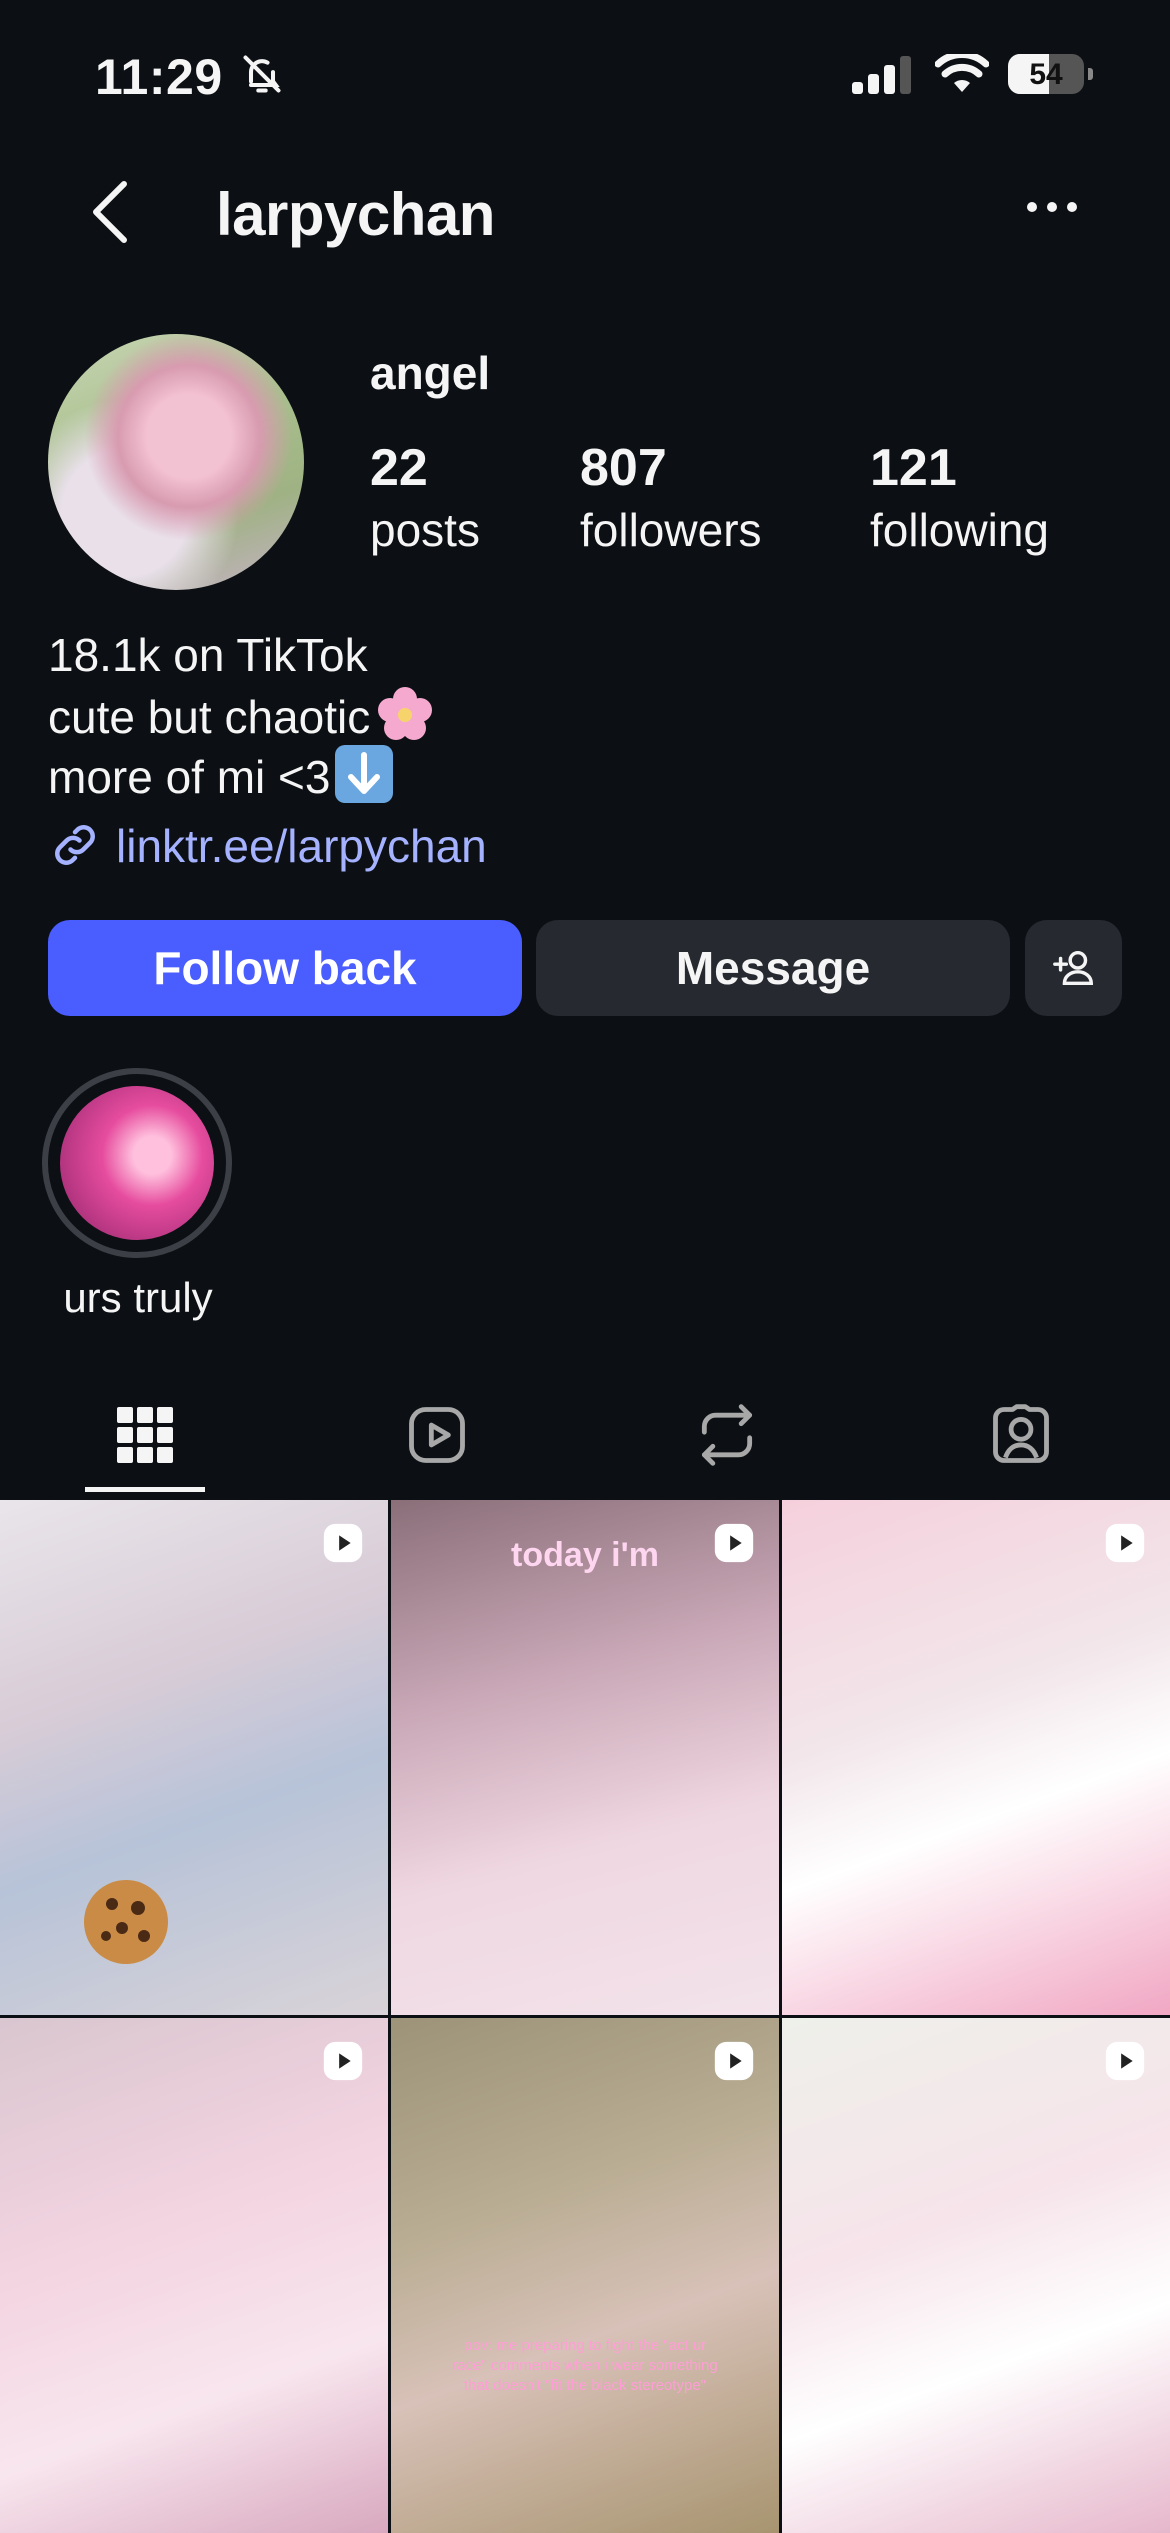 The height and width of the screenshot is (2533, 1170). I want to click on link-icon, so click(75, 845).